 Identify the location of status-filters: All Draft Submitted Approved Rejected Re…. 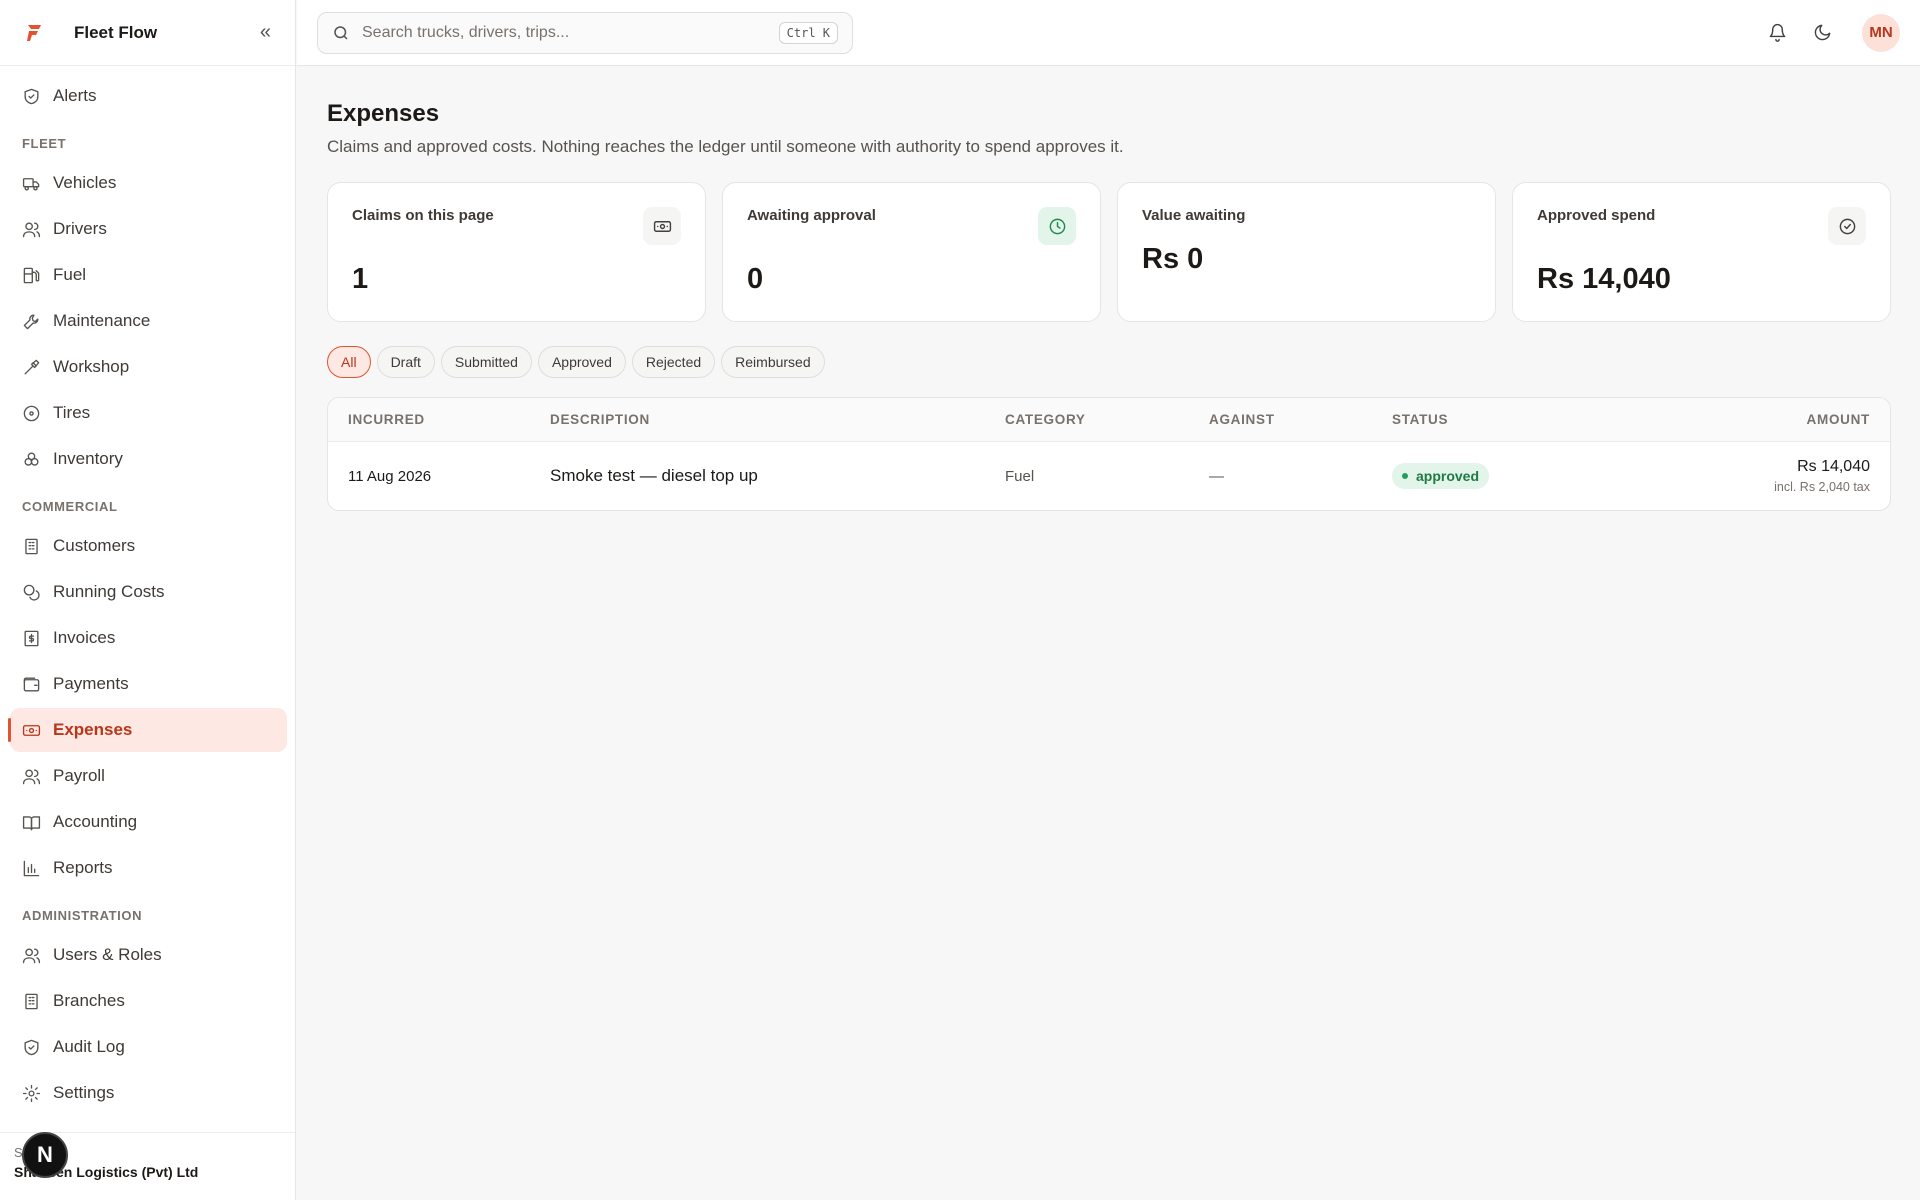
(1109, 362).